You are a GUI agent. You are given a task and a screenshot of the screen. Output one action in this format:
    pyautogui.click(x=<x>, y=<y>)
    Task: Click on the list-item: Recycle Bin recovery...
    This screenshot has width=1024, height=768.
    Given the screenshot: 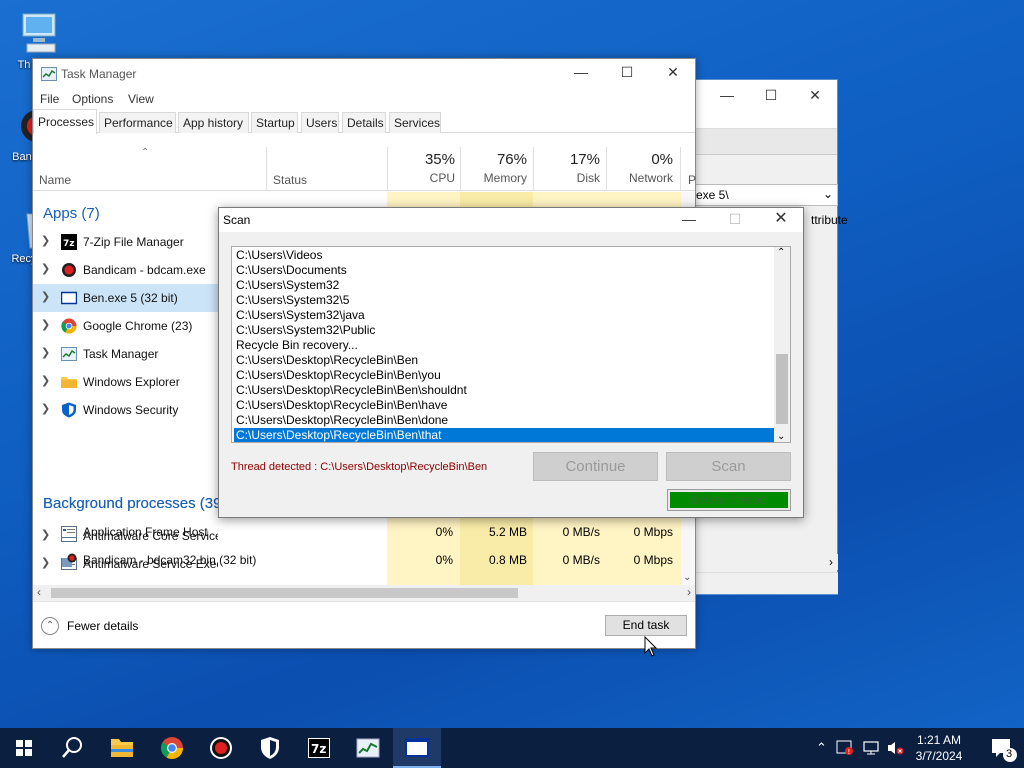 What is the action you would take?
    pyautogui.click(x=296, y=345)
    